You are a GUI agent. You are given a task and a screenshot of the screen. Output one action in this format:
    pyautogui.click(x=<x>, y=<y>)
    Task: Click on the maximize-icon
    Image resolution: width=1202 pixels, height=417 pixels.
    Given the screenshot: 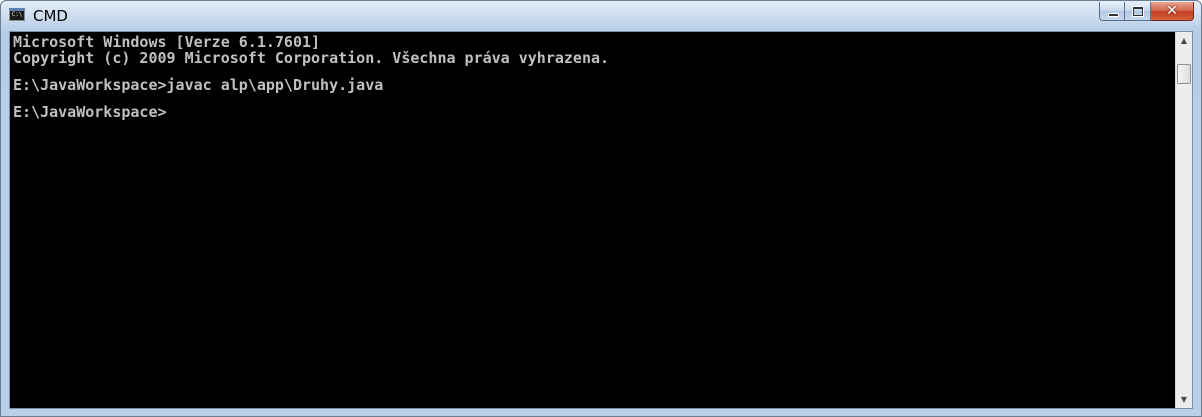 What is the action you would take?
    pyautogui.click(x=1138, y=11)
    